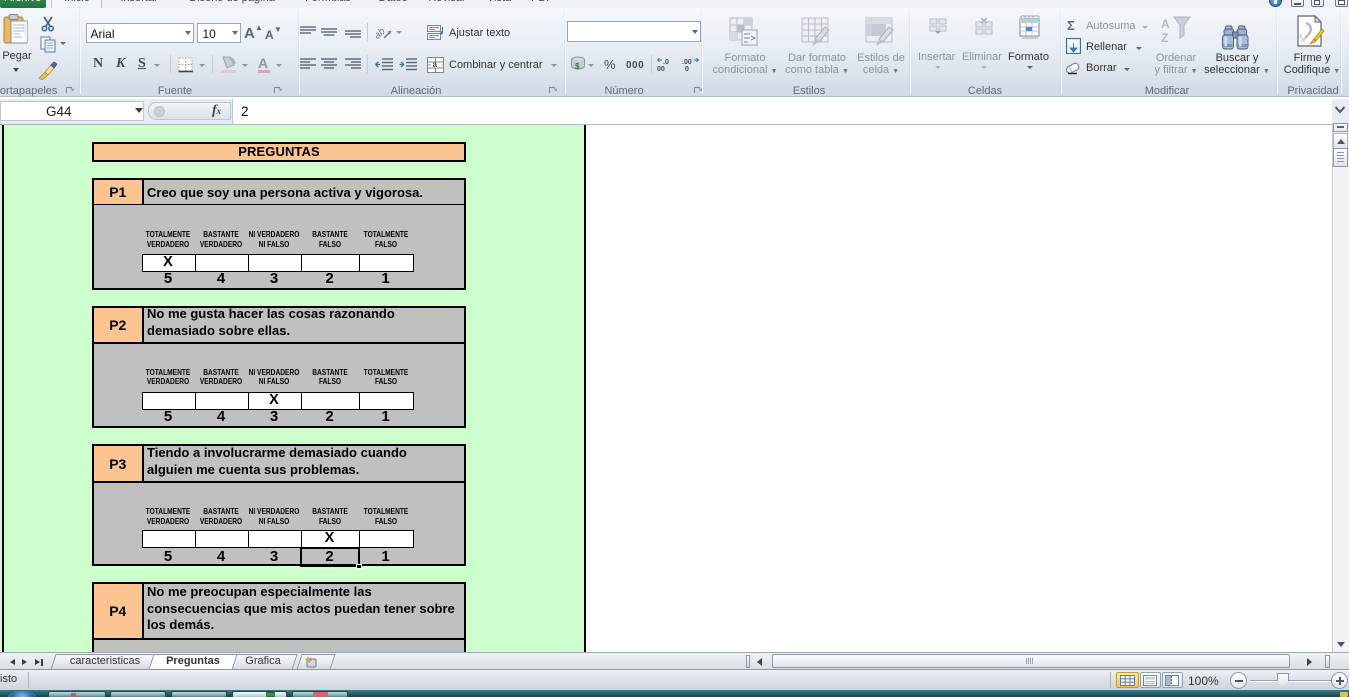 This screenshot has height=697, width=1349. What do you see at coordinates (1165, 24) in the screenshot?
I see `svg-text: A` at bounding box center [1165, 24].